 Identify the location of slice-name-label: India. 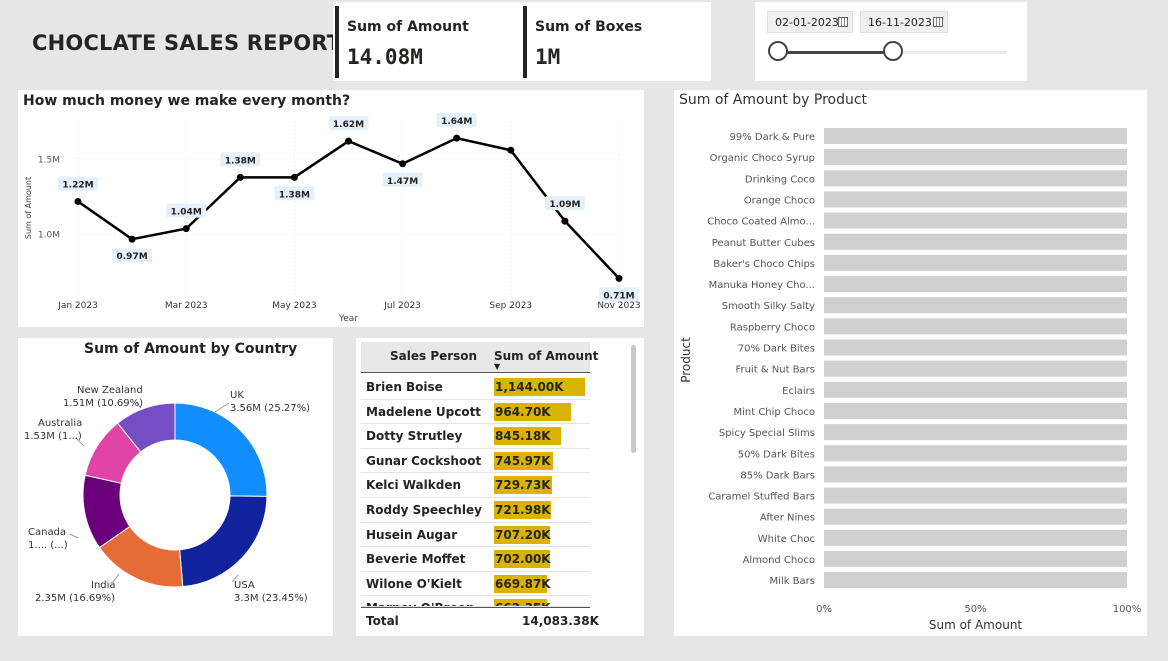
(103, 585).